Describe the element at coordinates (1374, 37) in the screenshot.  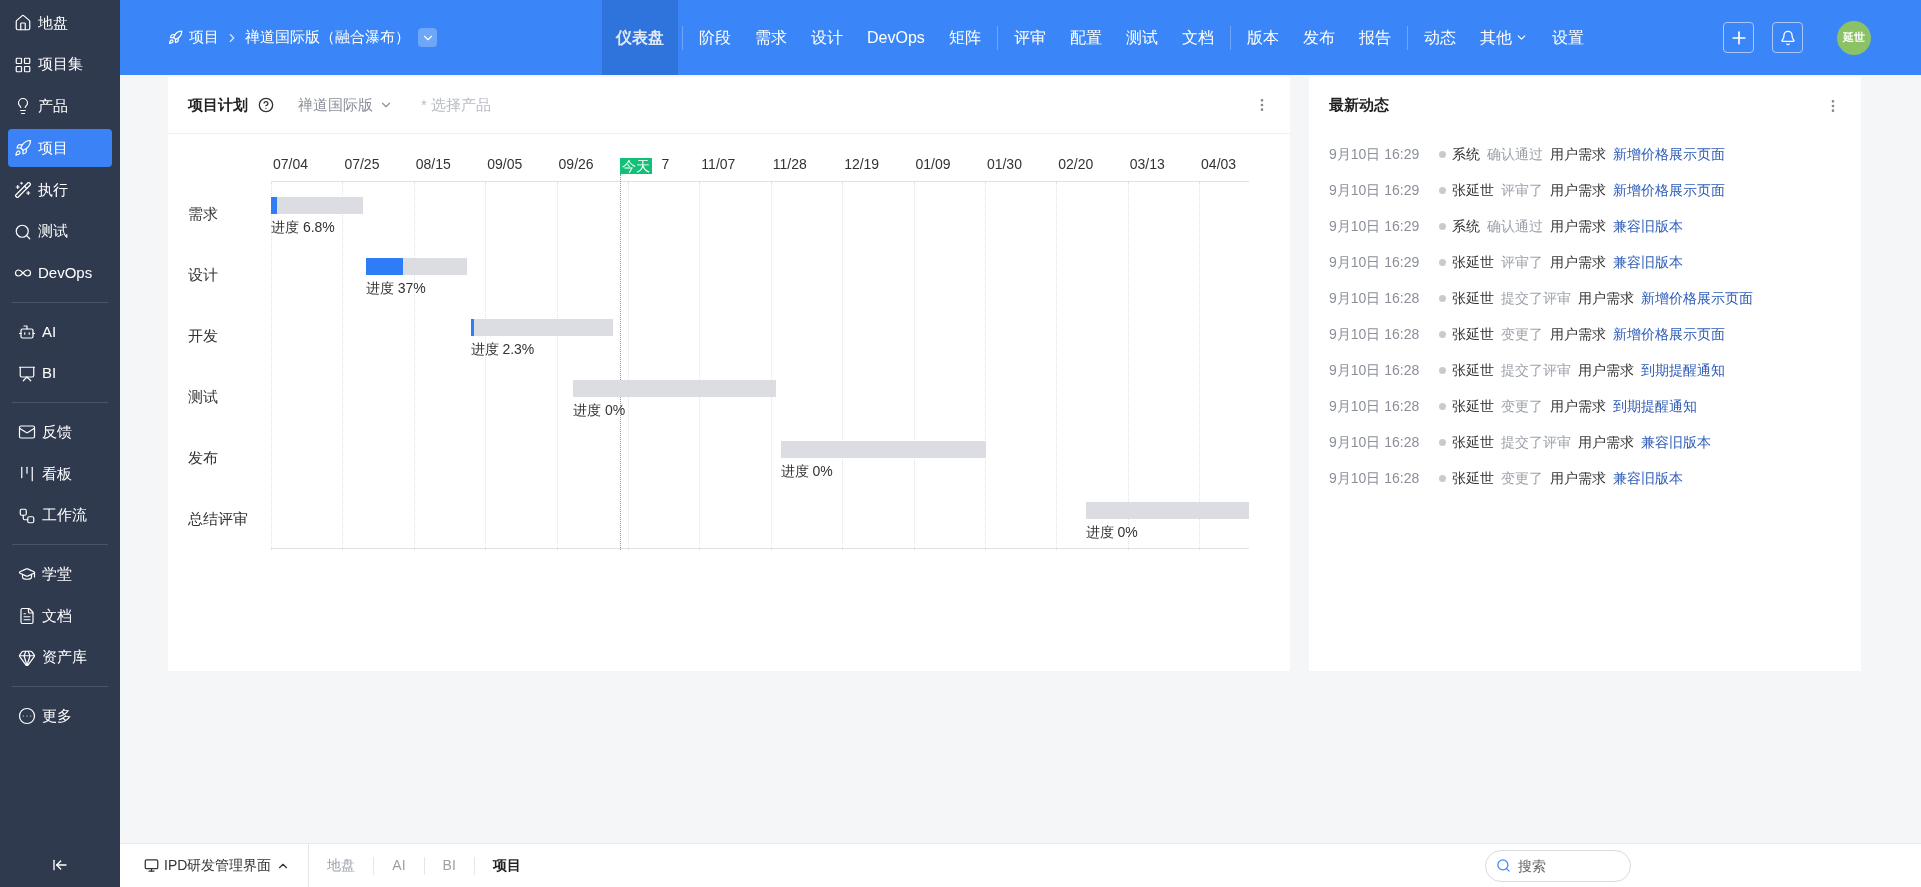
I see `nav-tab: 报告` at that location.